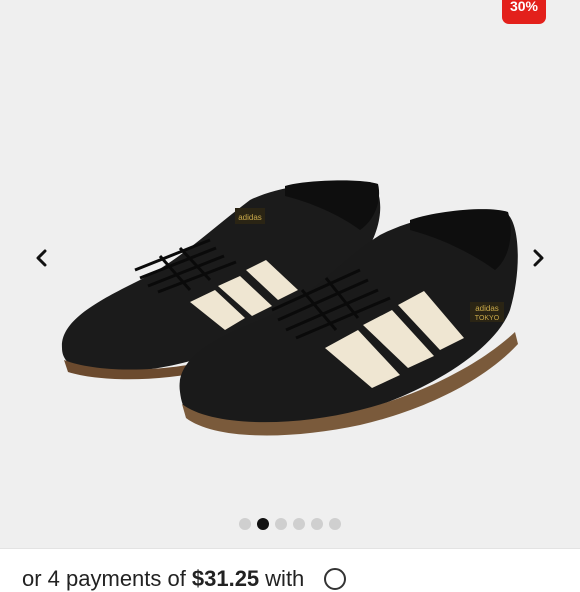 The image size is (580, 592). Describe the element at coordinates (225, 578) in the screenshot. I see `installment-amount: $31.25` at that location.